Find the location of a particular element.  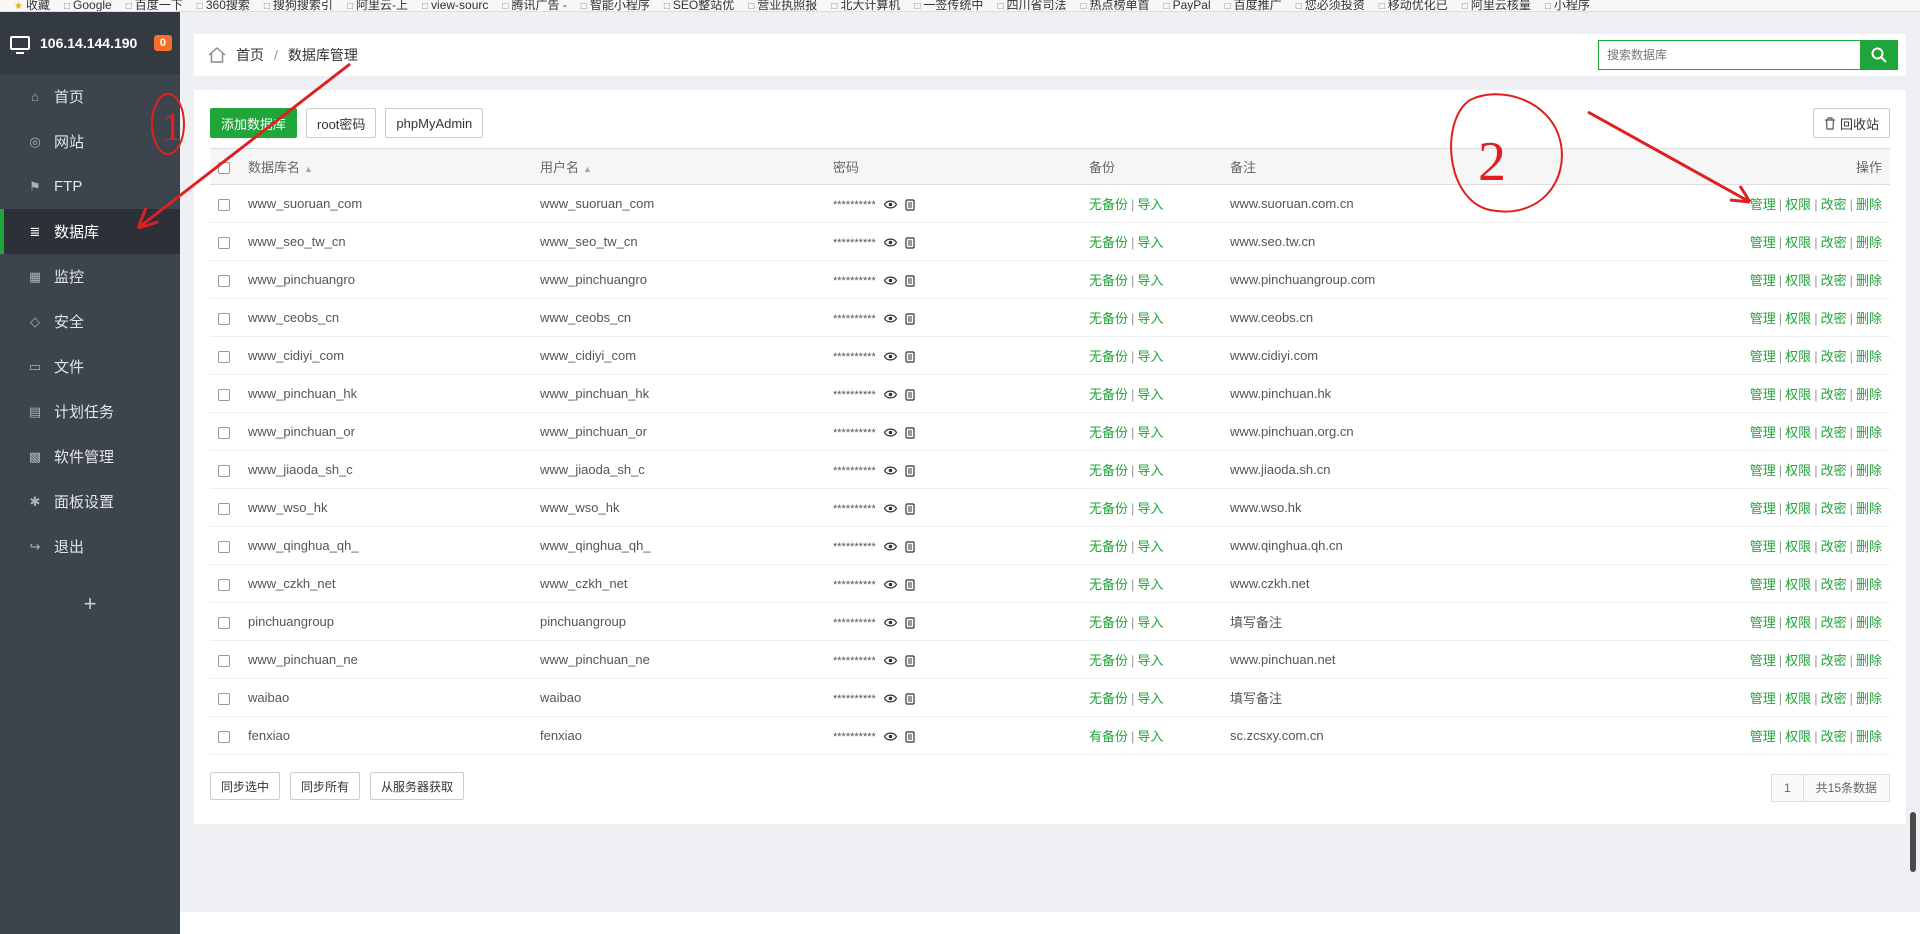

bookmark-item: 北大计算机 is located at coordinates (865, 5).